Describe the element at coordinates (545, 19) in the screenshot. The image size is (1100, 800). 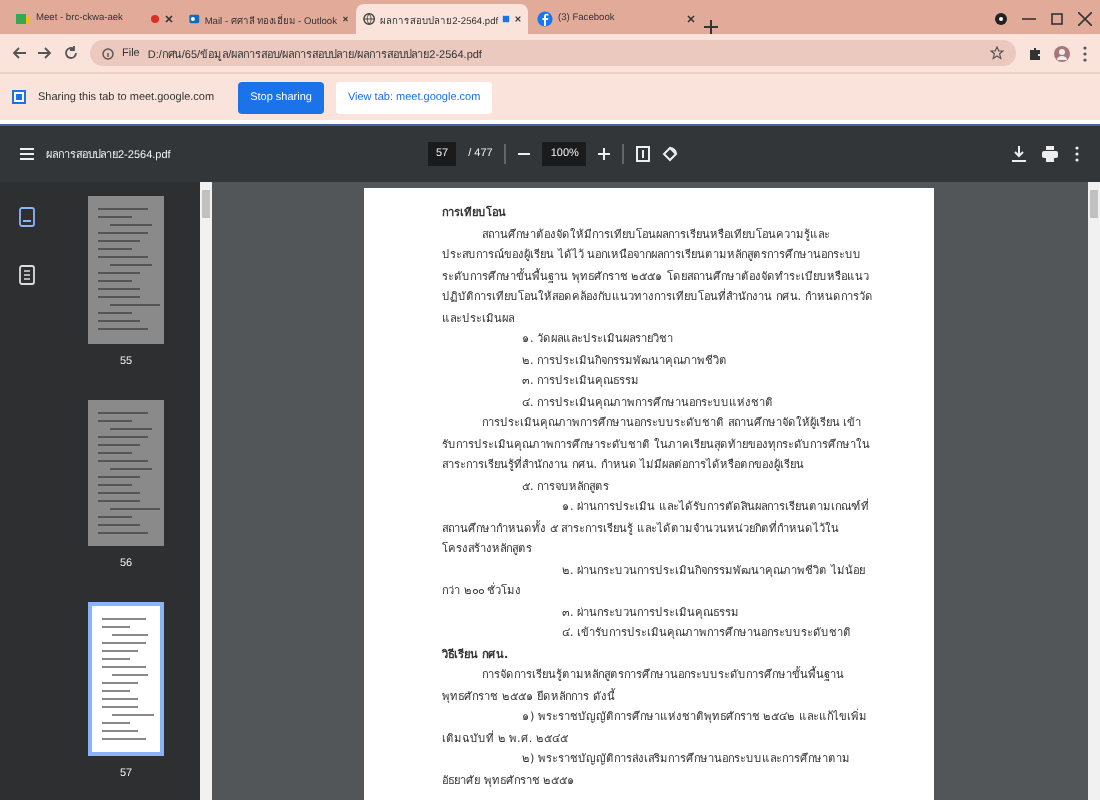
I see `facebook-icon` at that location.